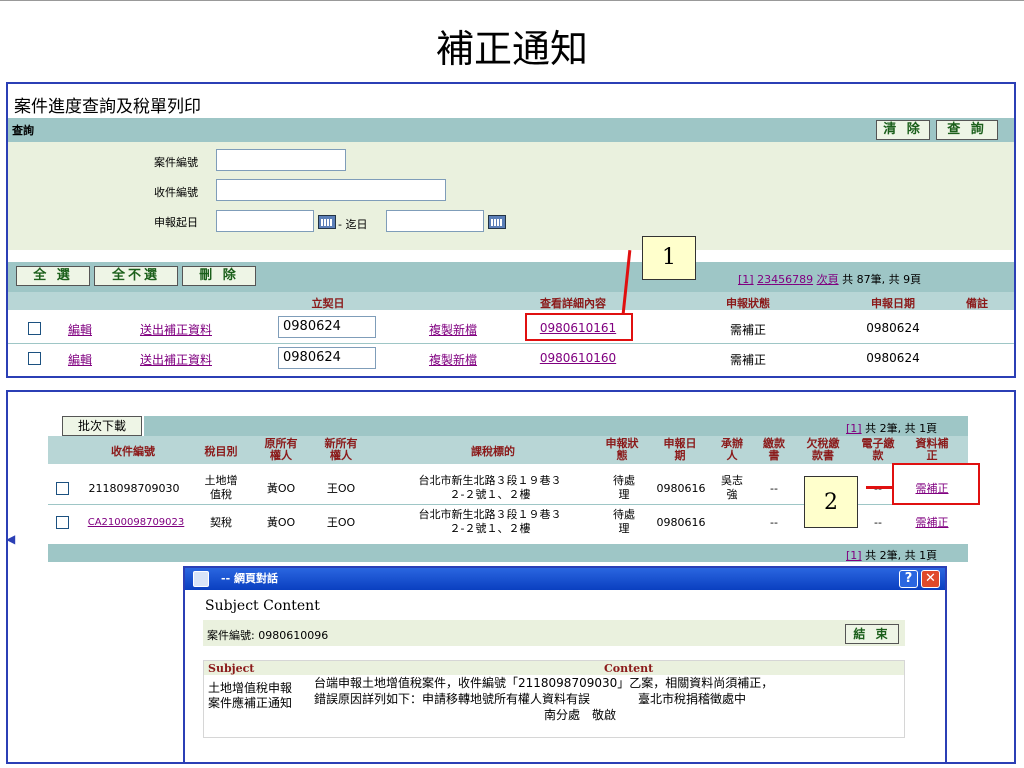  What do you see at coordinates (136, 276) in the screenshot?
I see `select-none-button: 全不選` at bounding box center [136, 276].